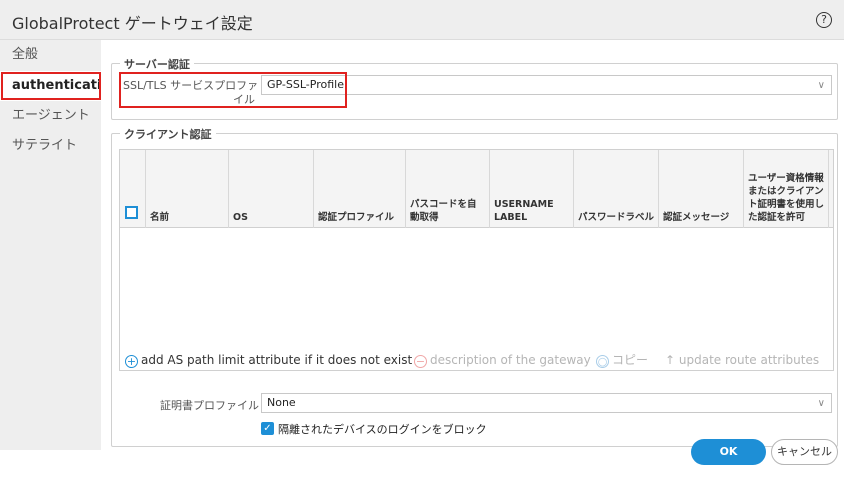  I want to click on server-auth-legend: サーバー認証, so click(157, 64).